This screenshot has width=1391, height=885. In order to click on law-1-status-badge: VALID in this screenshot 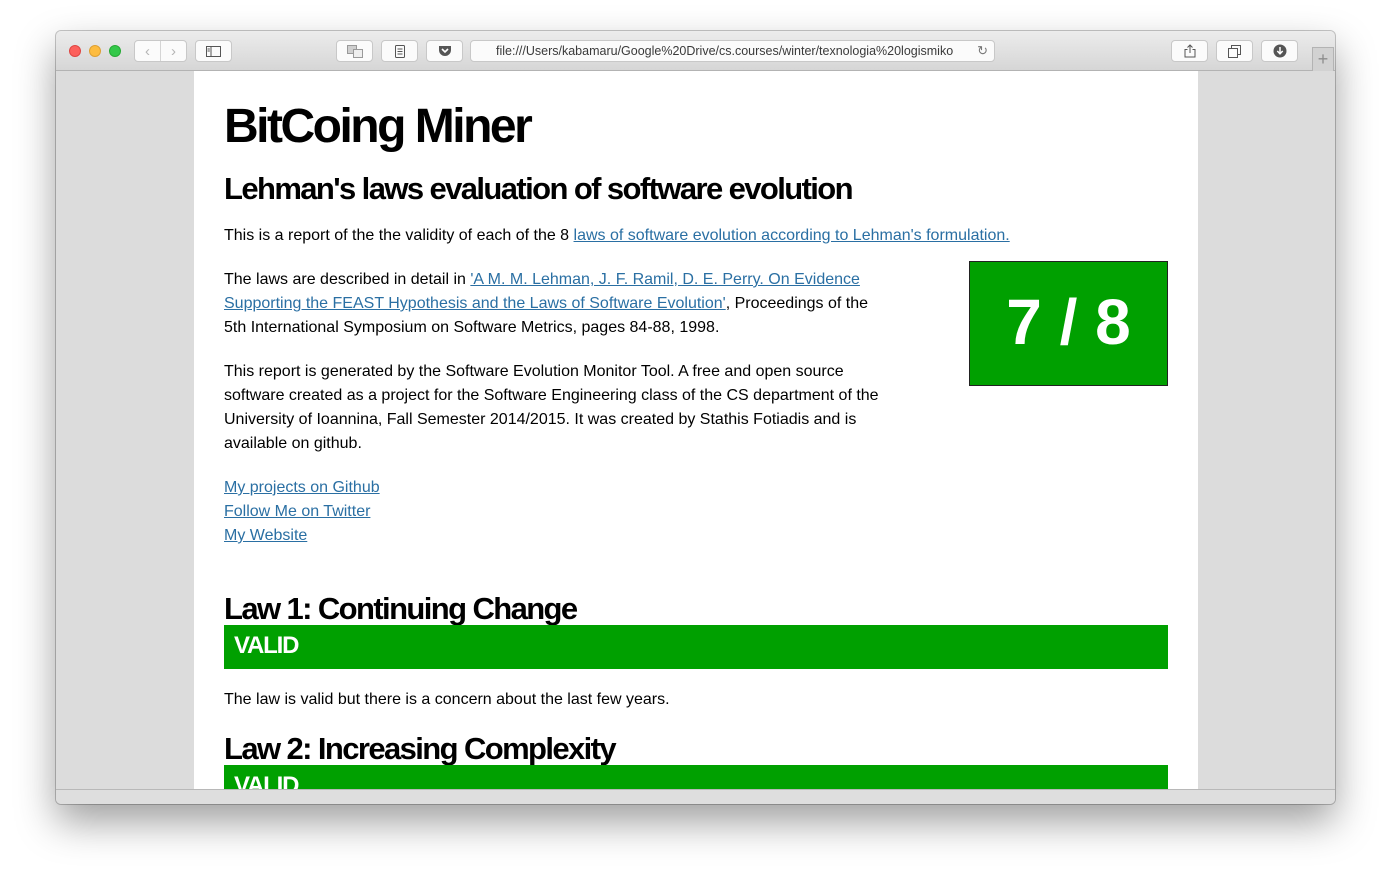, I will do `click(696, 647)`.